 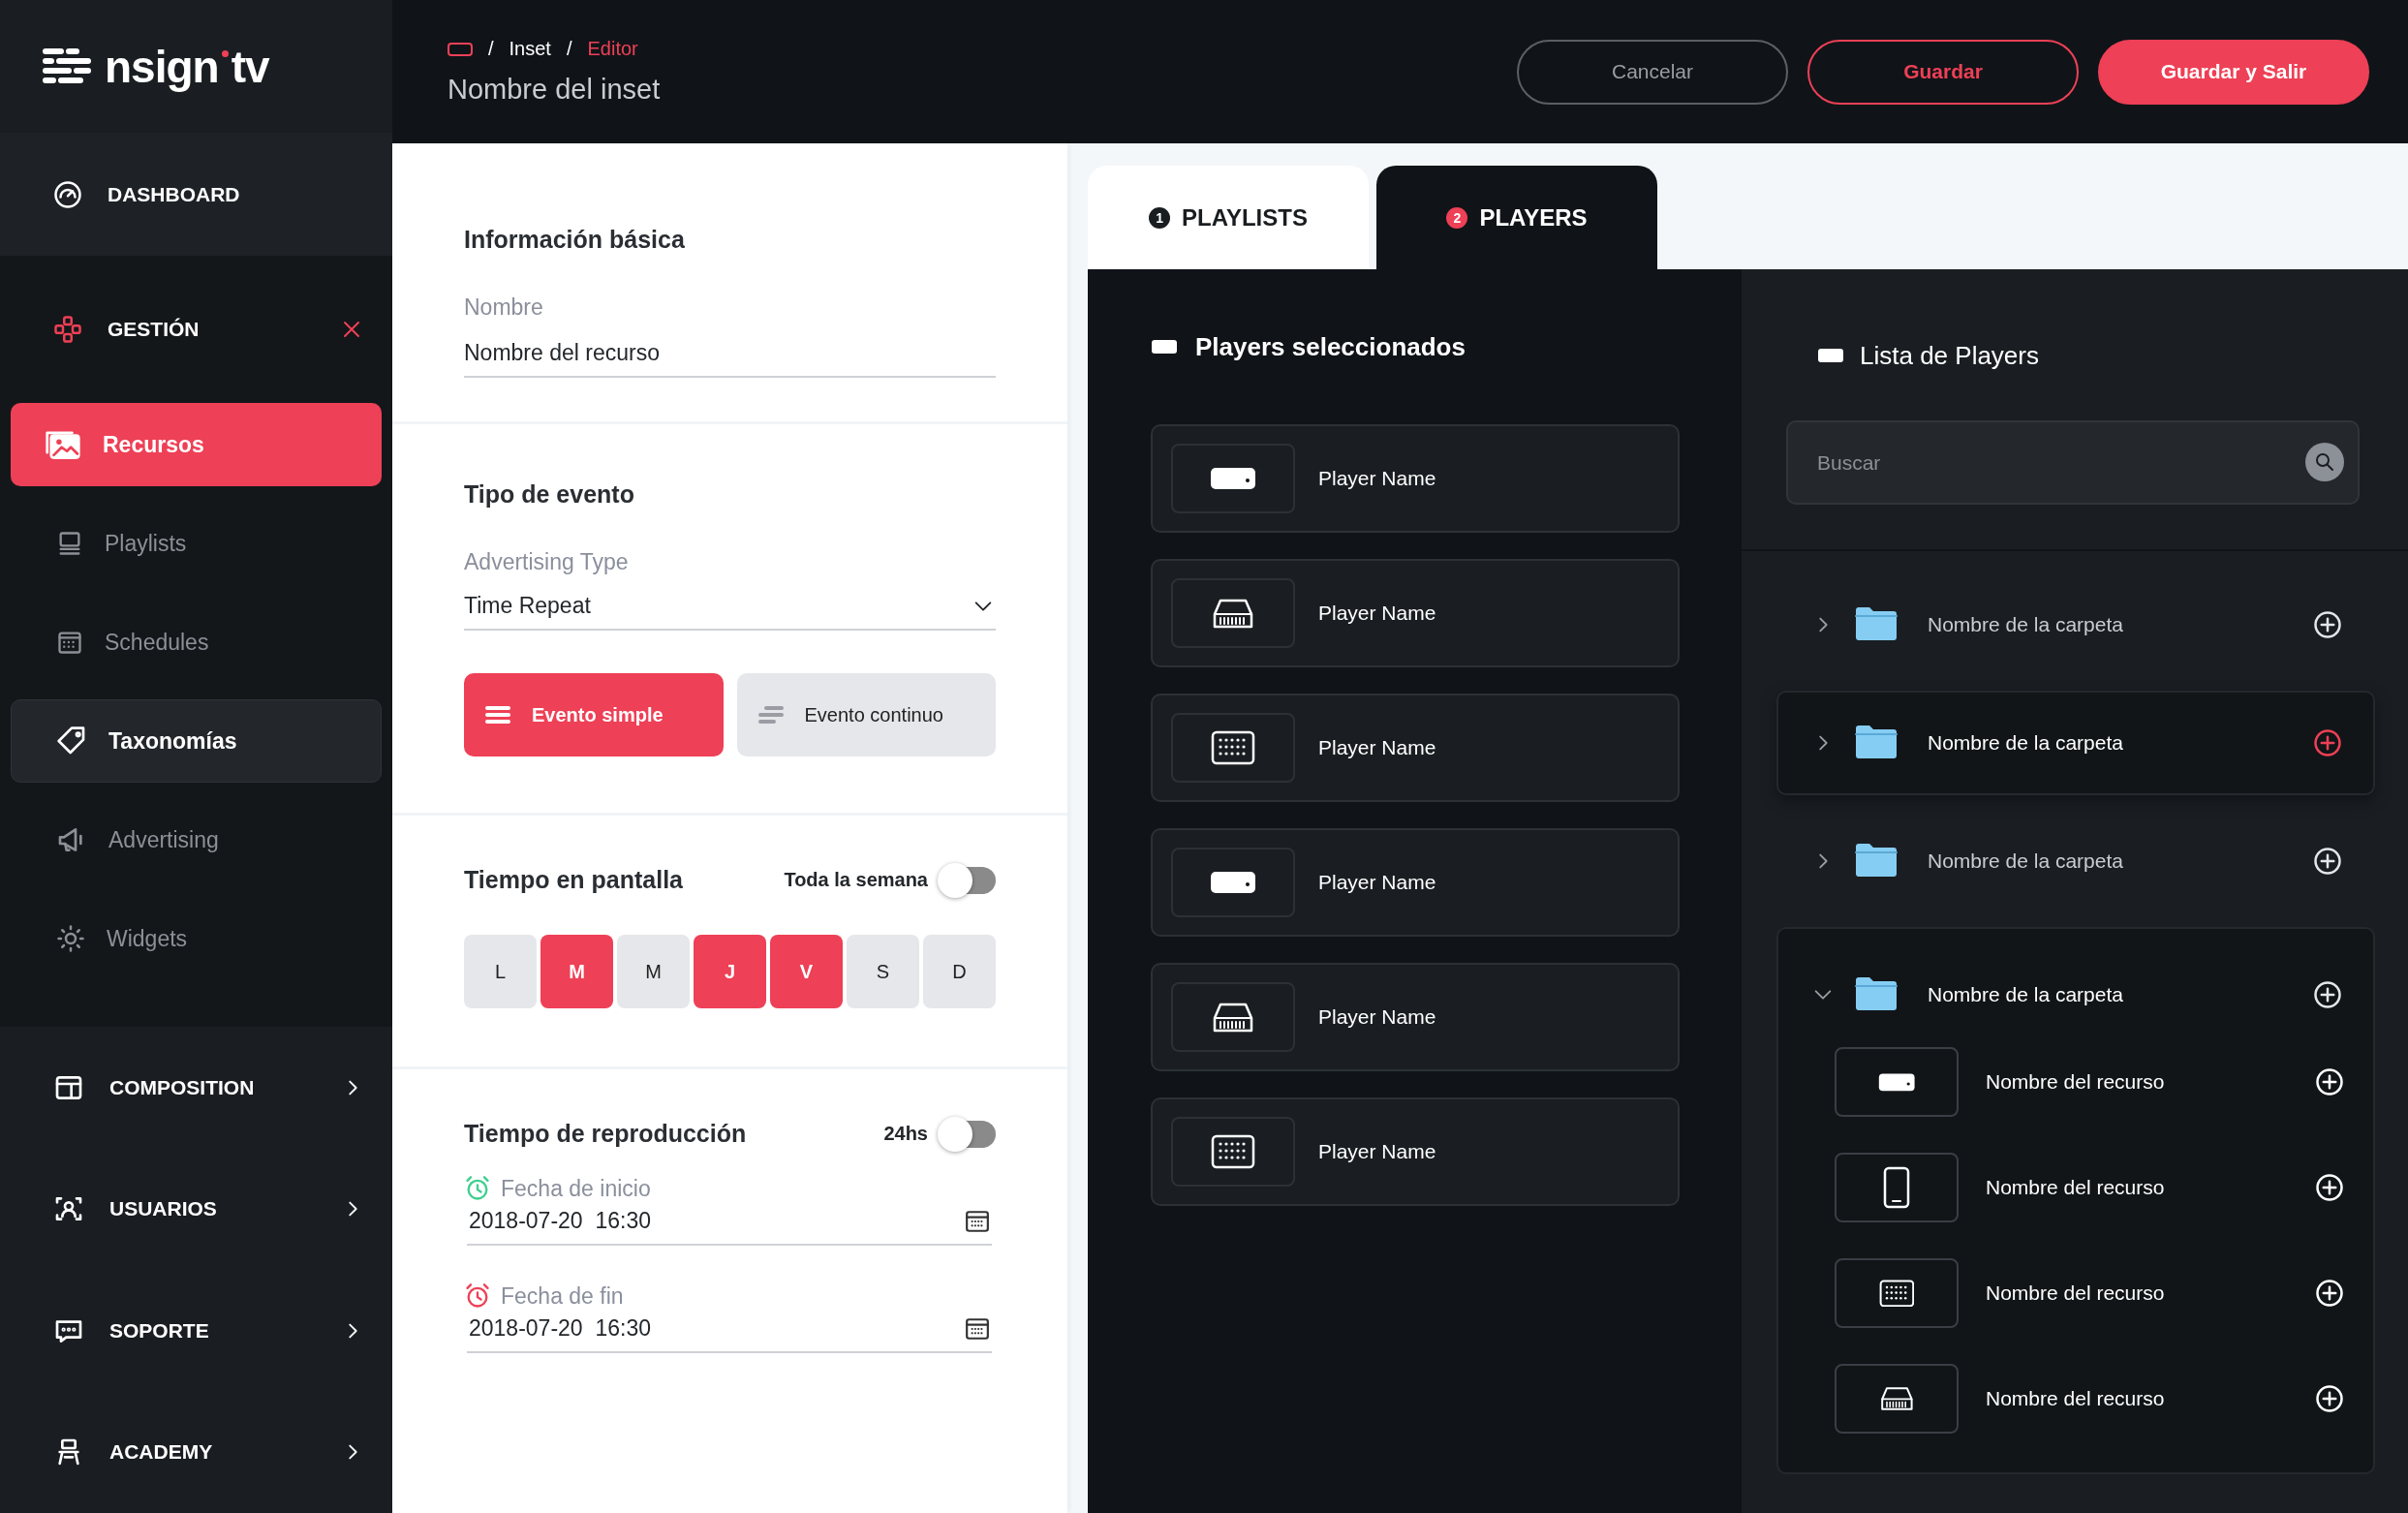 What do you see at coordinates (504, 307) in the screenshot?
I see `field-label: Nombre` at bounding box center [504, 307].